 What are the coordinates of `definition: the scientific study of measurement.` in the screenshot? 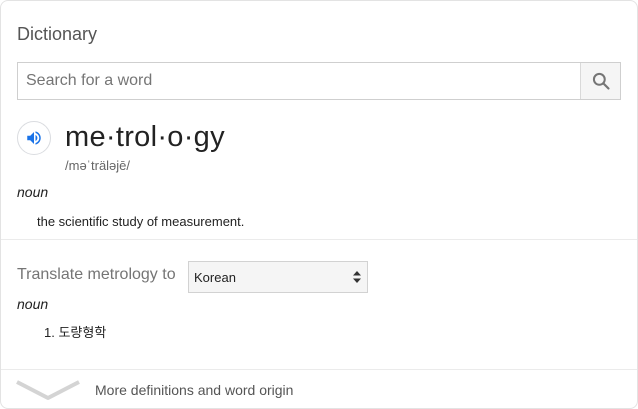 It's located at (141, 221).